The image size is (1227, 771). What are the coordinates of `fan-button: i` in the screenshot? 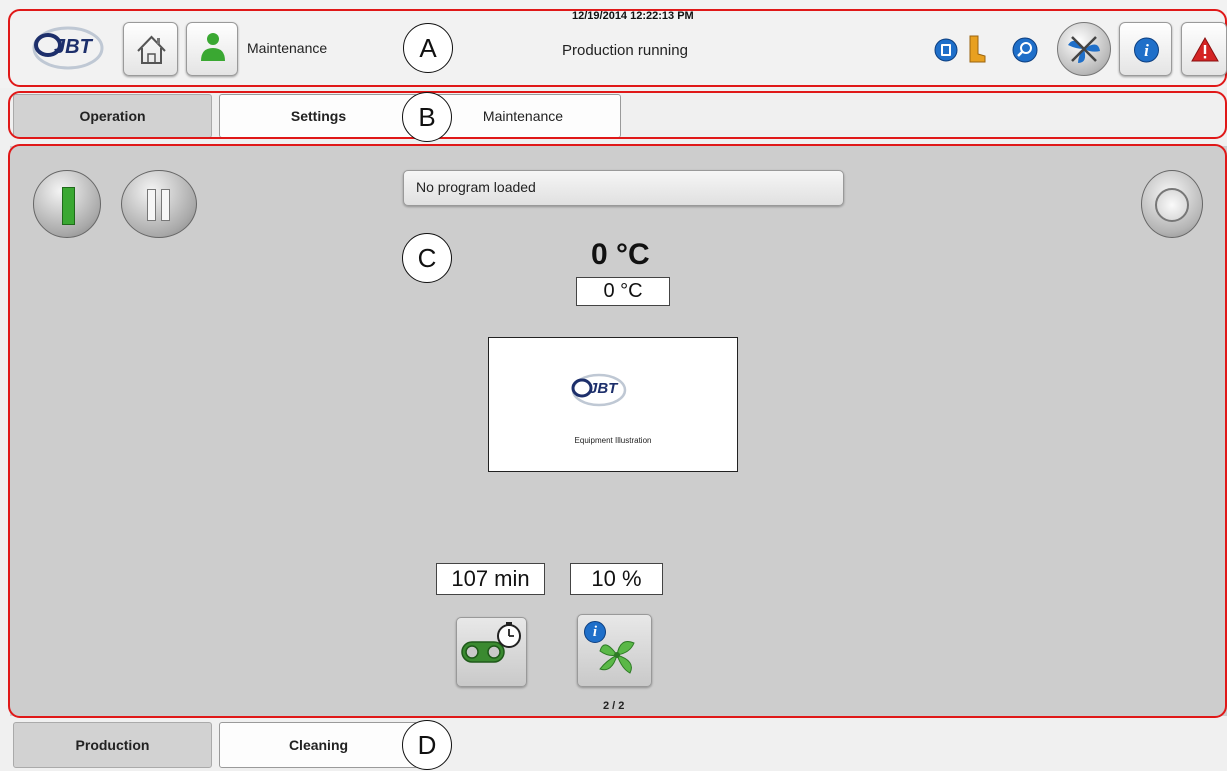 It's located at (614, 650).